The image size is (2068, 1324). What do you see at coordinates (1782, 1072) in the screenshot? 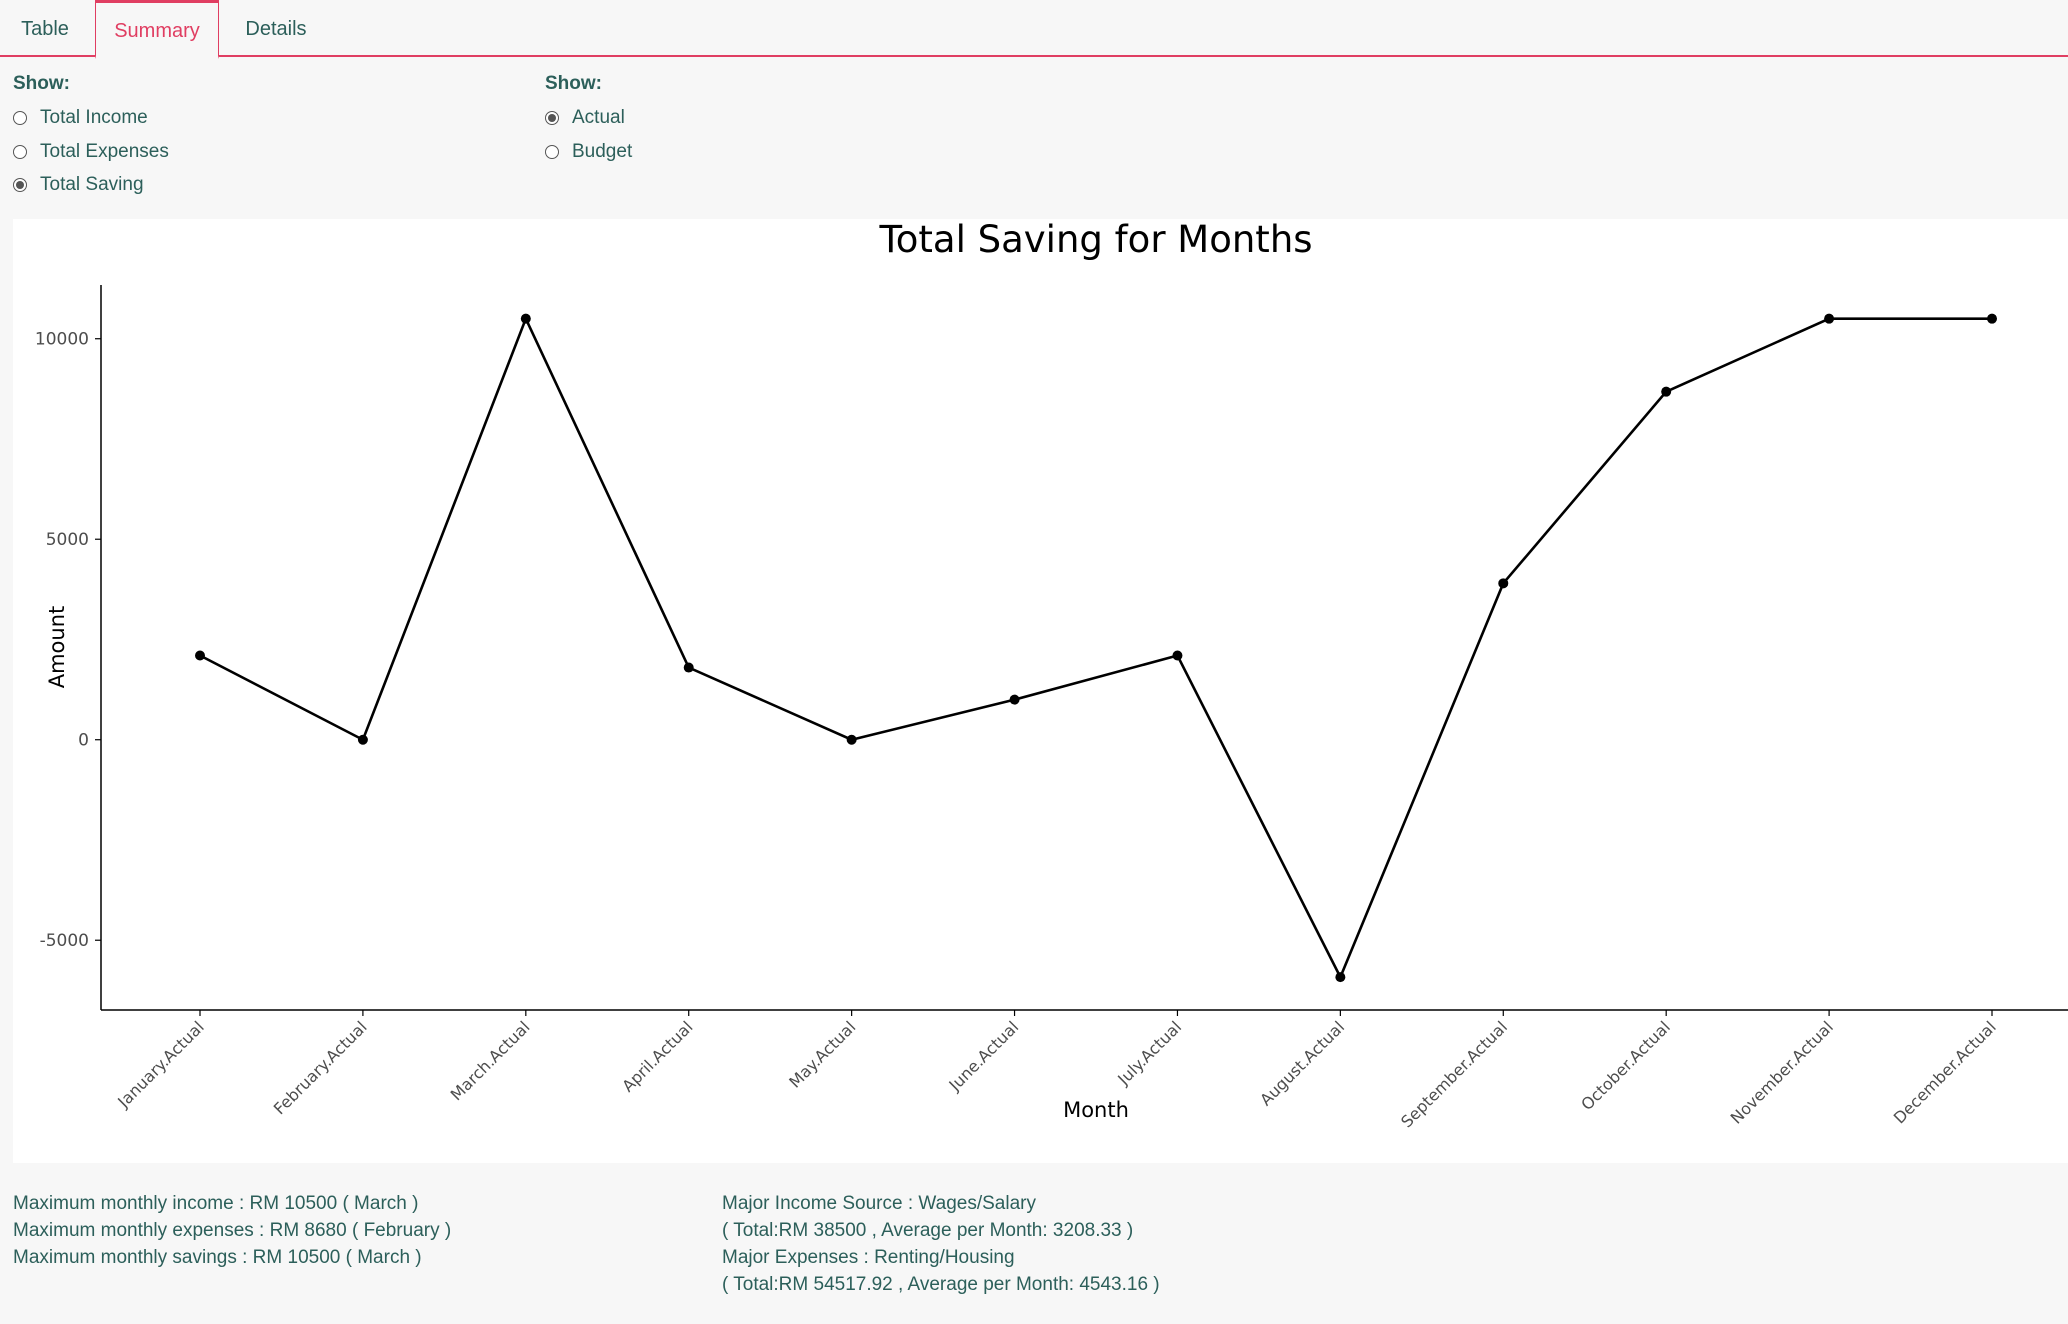
I see `x-tick-label: November.Actual` at bounding box center [1782, 1072].